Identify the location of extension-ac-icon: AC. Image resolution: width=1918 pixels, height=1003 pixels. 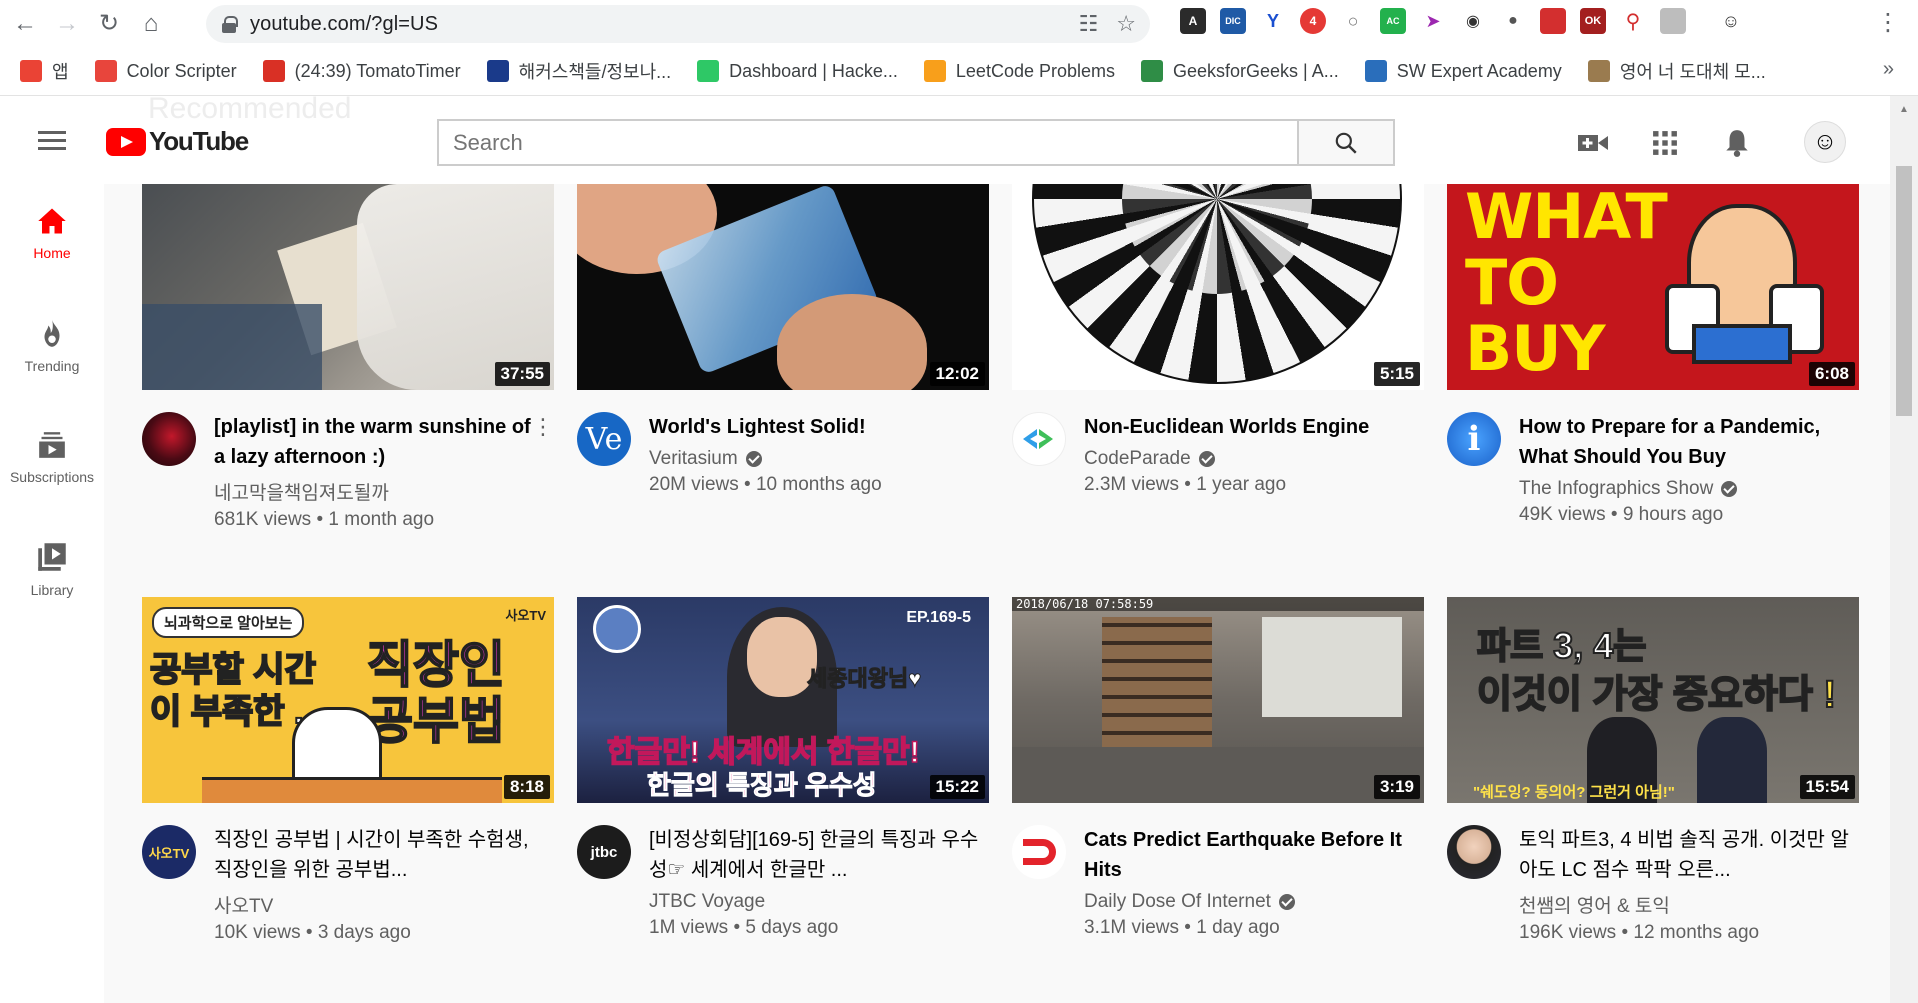
(1393, 21).